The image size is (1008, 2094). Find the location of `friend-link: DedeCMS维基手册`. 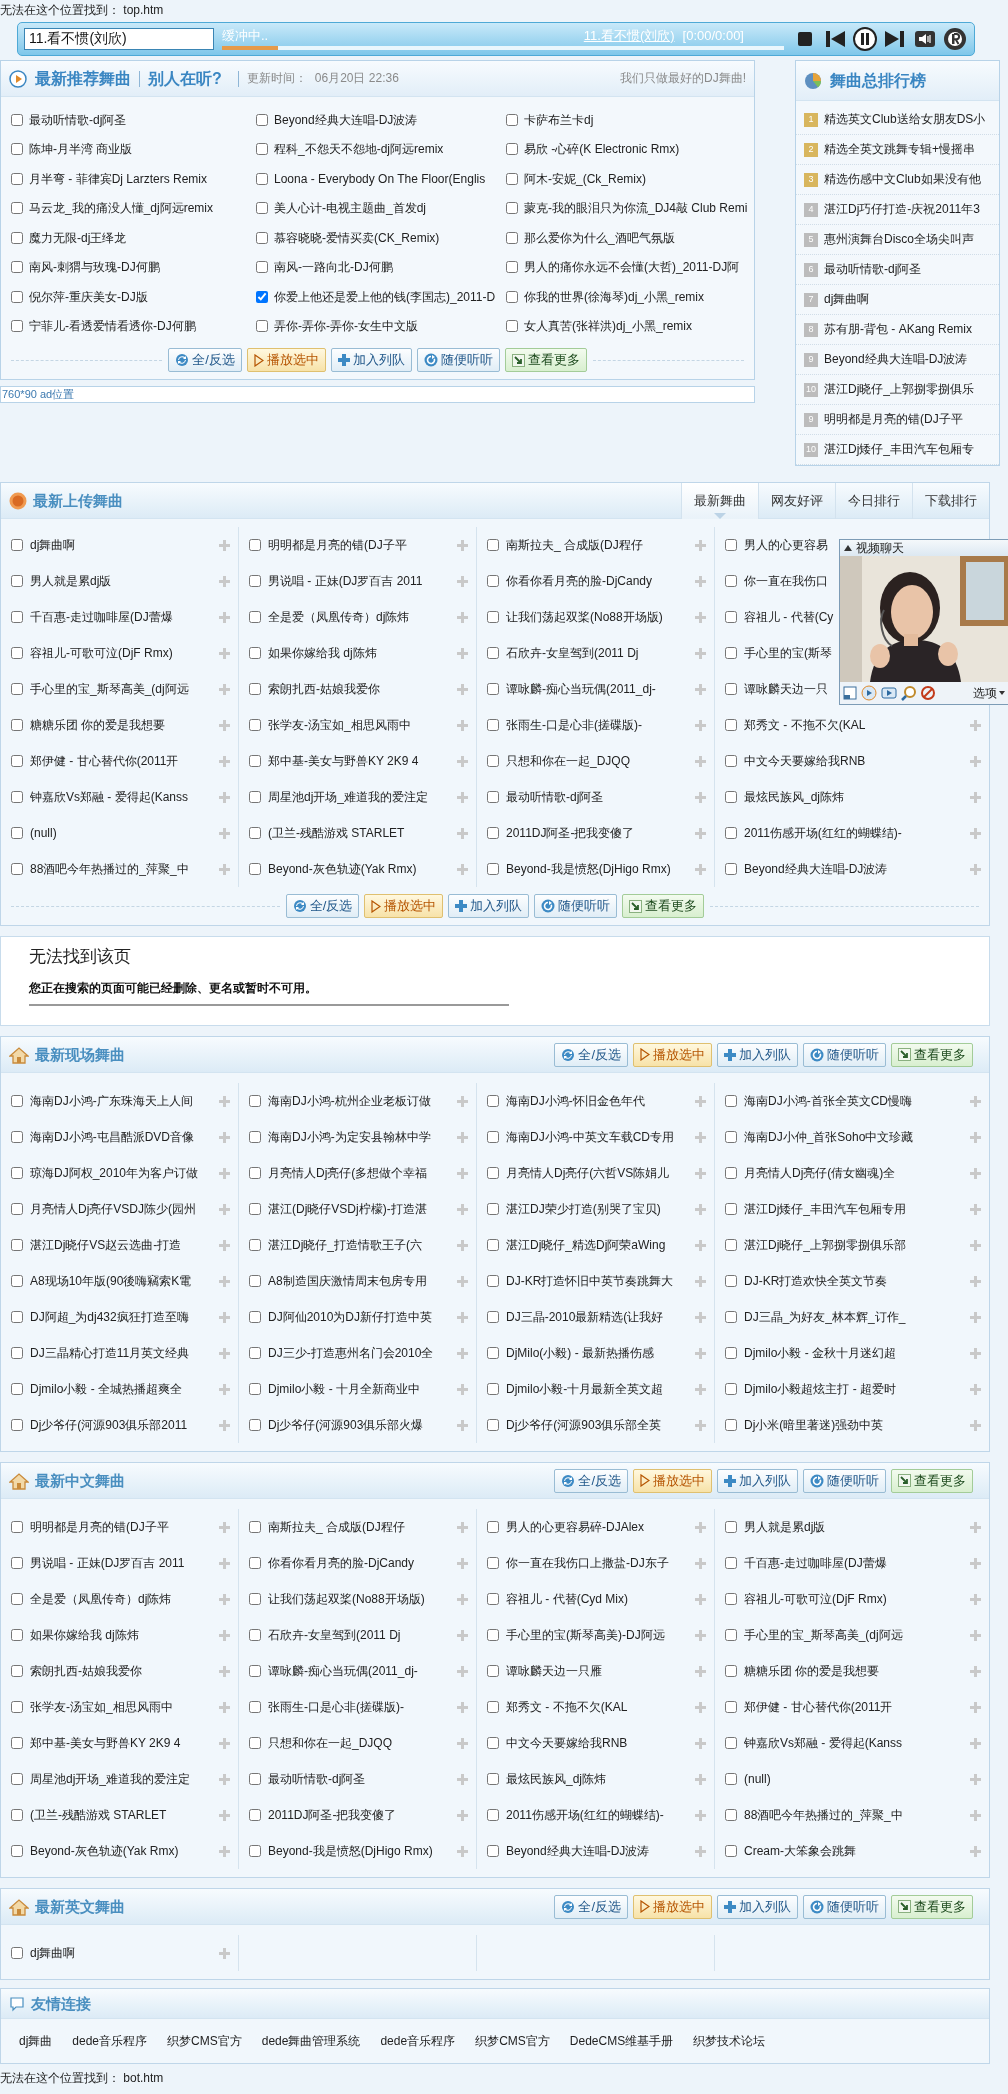

friend-link: DedeCMS维基手册 is located at coordinates (621, 2041).